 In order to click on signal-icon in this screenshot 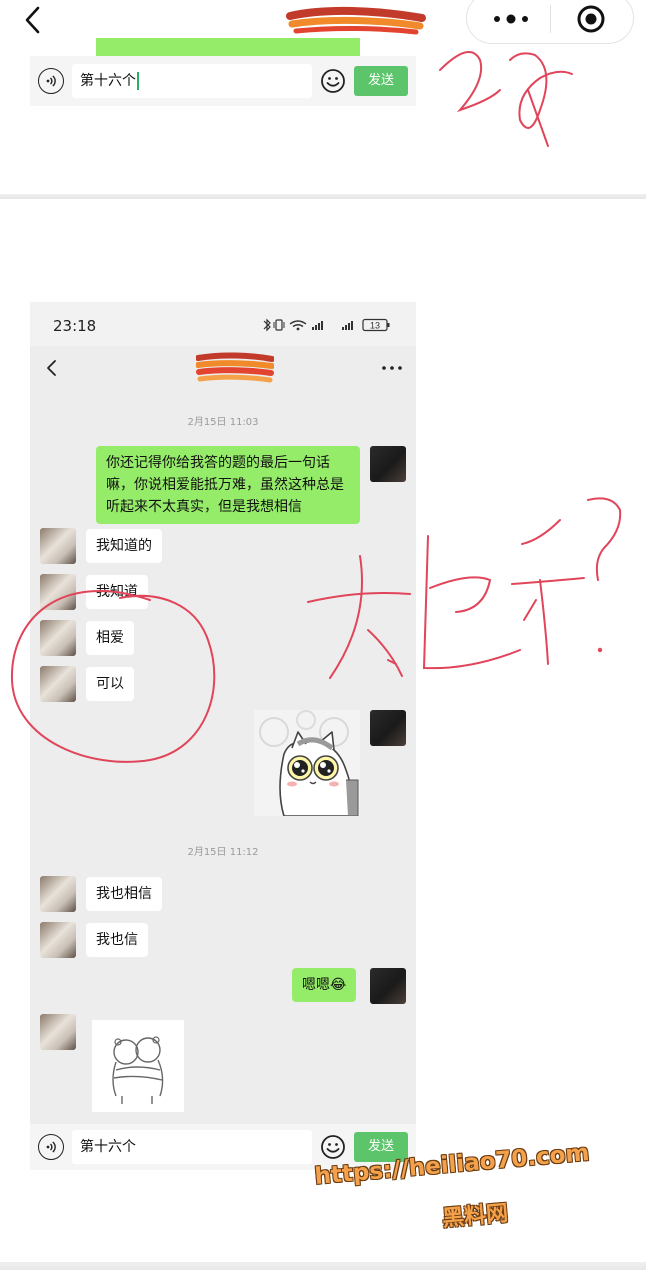, I will do `click(332, 325)`.